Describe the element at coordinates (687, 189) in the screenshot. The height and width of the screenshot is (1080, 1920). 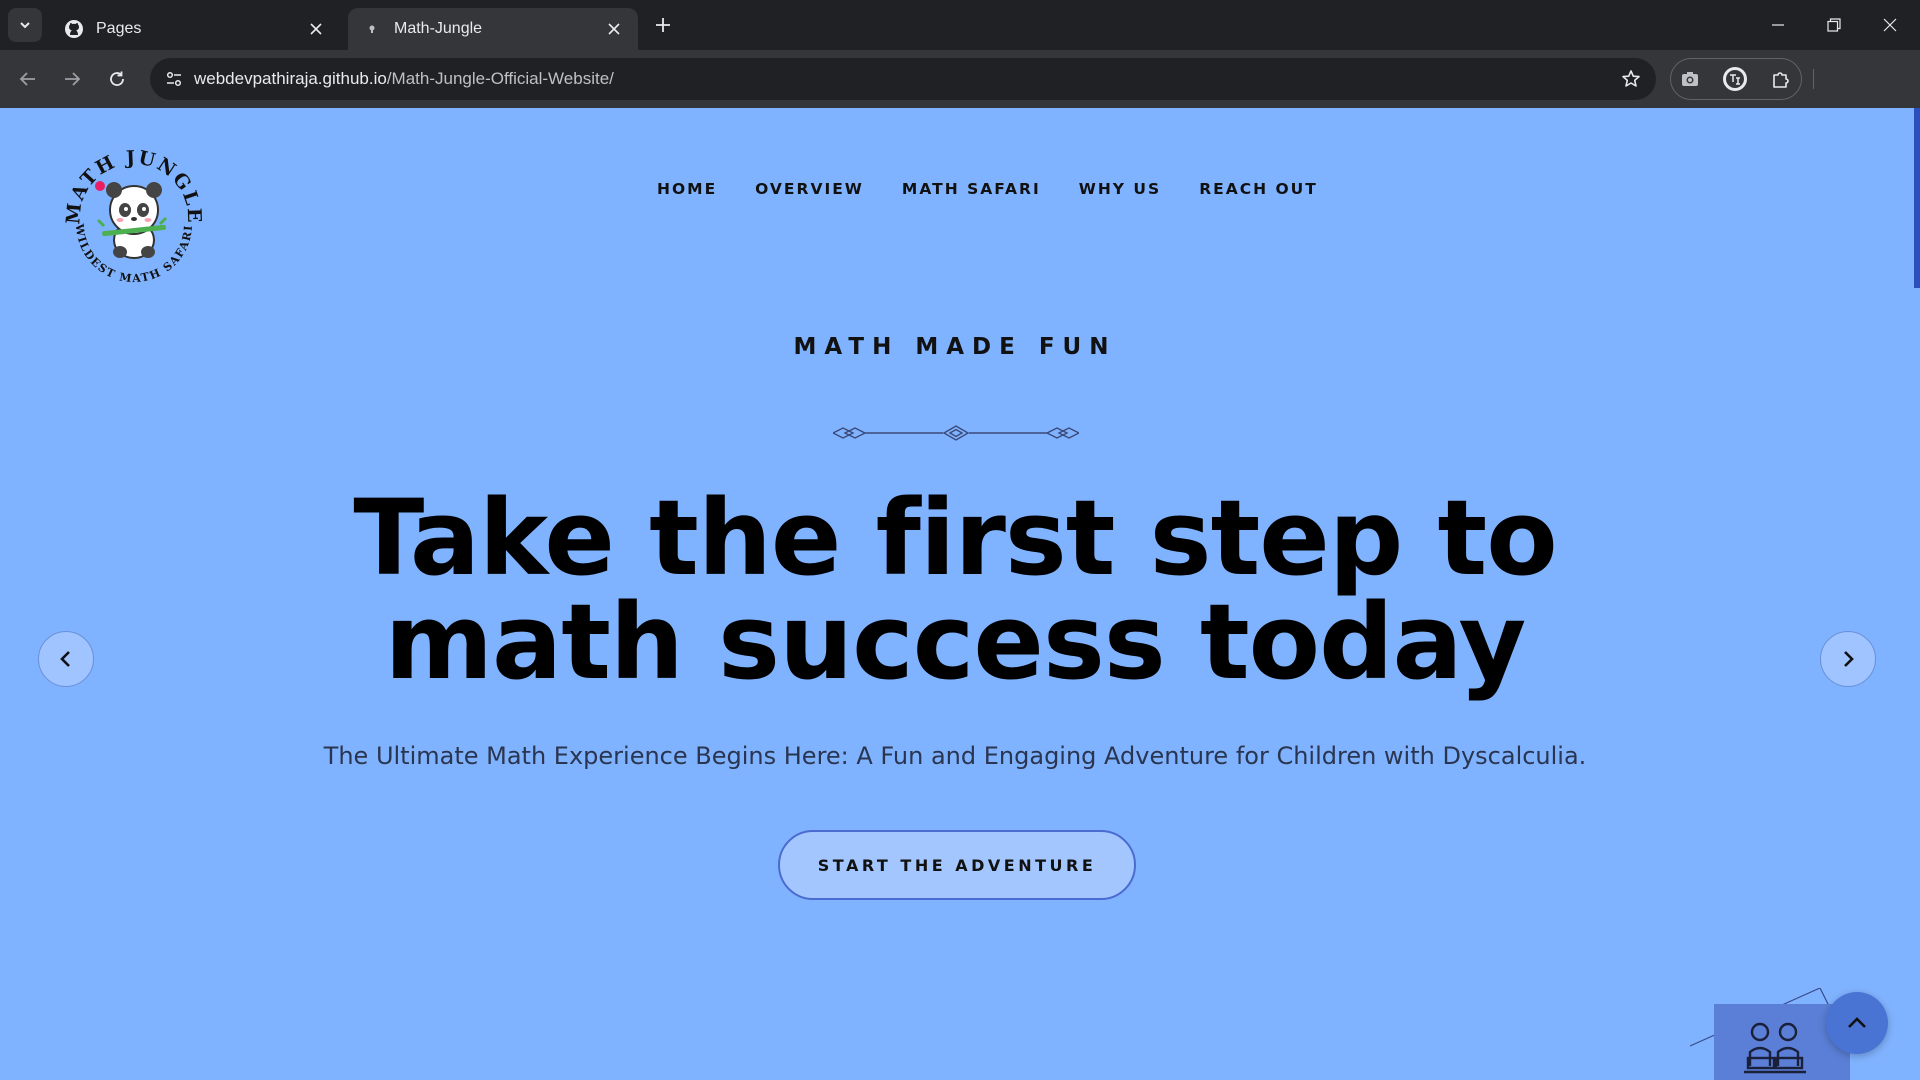
I see `nav-home: HOME` at that location.